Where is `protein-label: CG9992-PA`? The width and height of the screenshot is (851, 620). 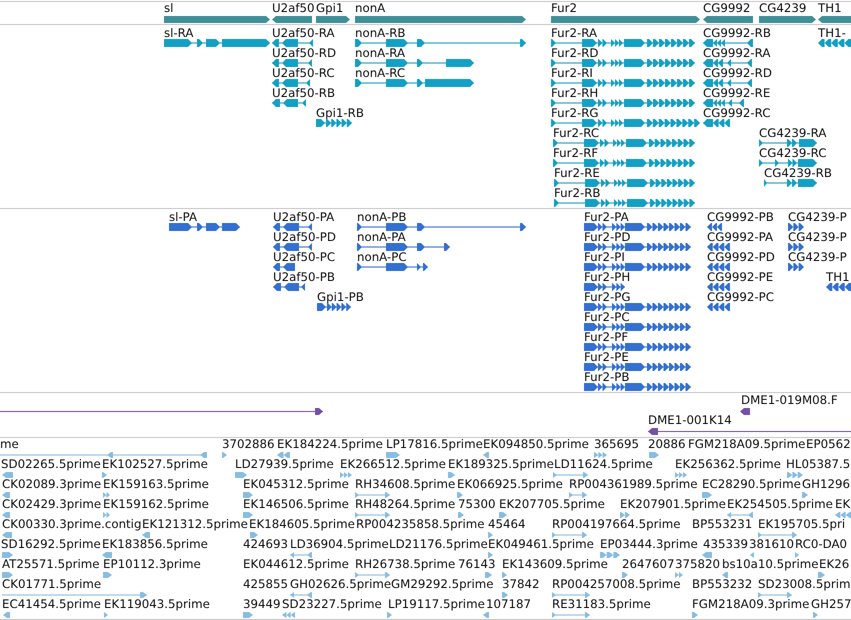 protein-label: CG9992-PA is located at coordinates (740, 237).